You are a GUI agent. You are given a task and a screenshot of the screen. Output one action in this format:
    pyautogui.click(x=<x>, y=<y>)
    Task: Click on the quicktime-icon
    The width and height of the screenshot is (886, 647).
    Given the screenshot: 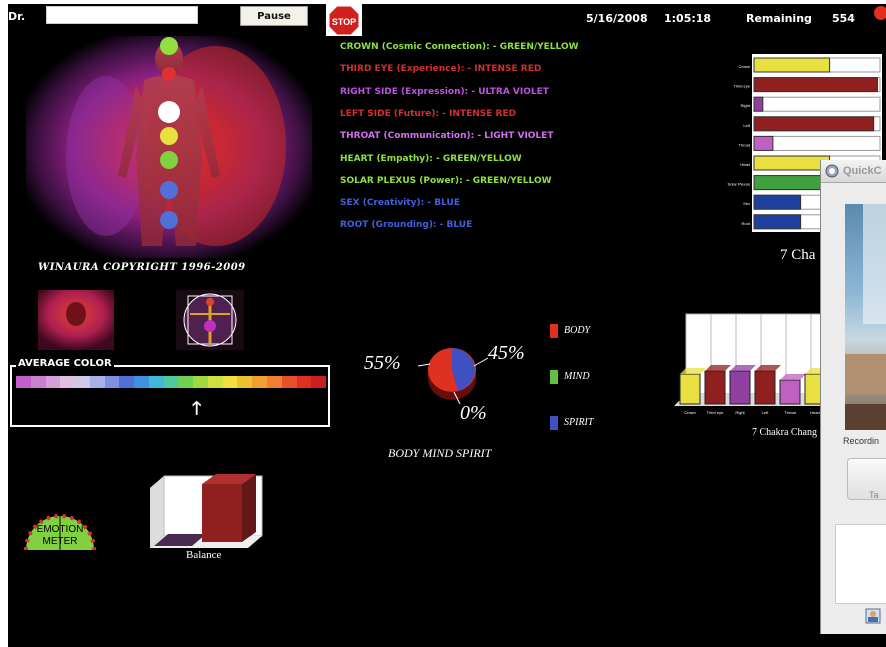 What is the action you would take?
    pyautogui.click(x=832, y=171)
    